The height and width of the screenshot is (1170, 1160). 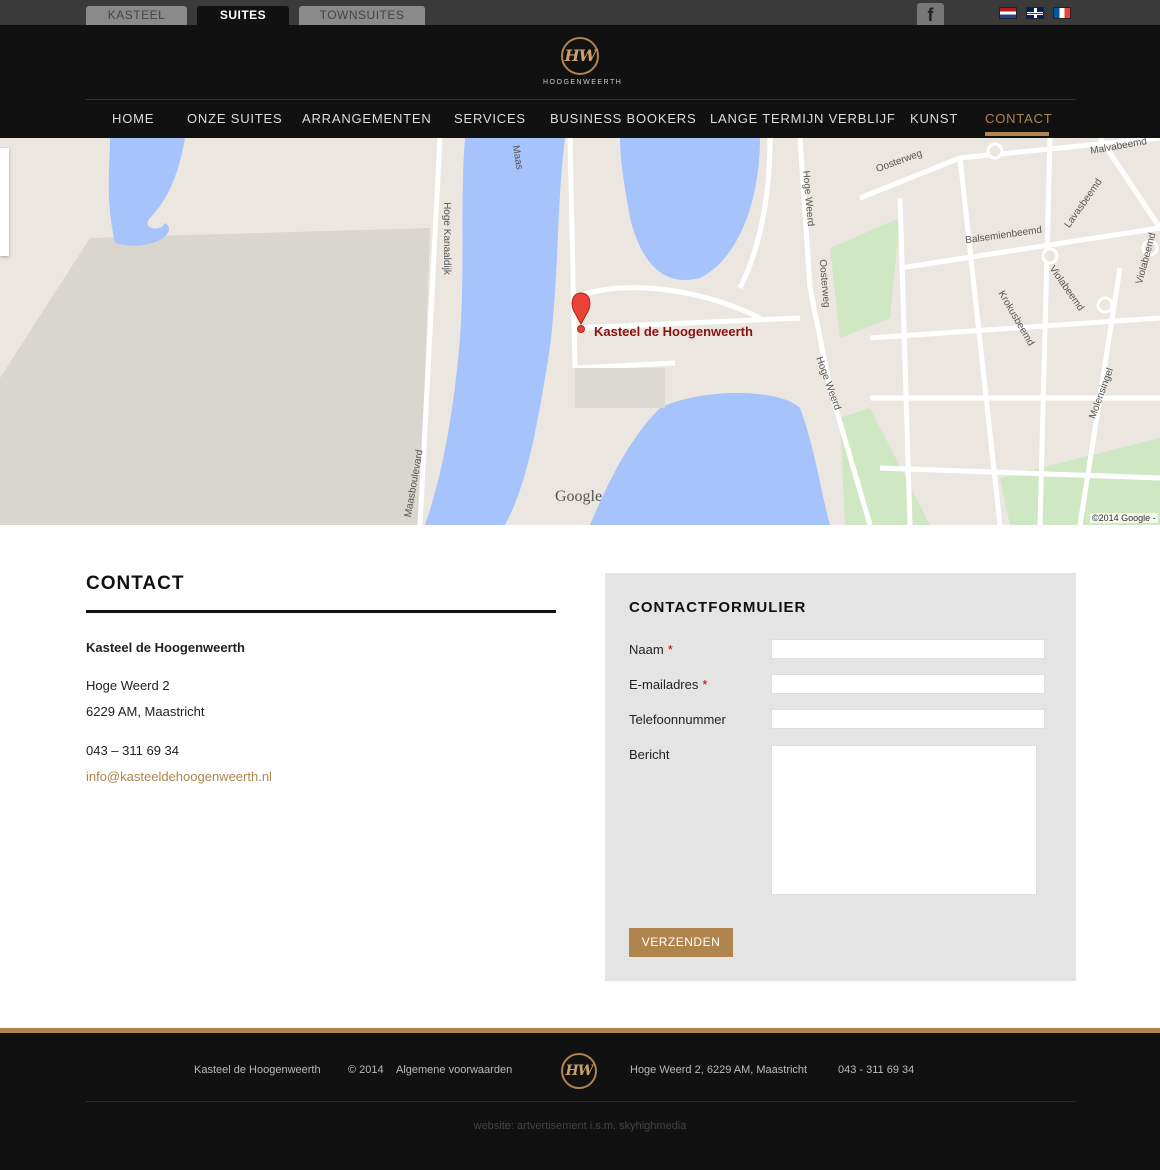 What do you see at coordinates (446, 238) in the screenshot?
I see `map-label-hoge-kanaaldijk: Hoge Kanaaldijk` at bounding box center [446, 238].